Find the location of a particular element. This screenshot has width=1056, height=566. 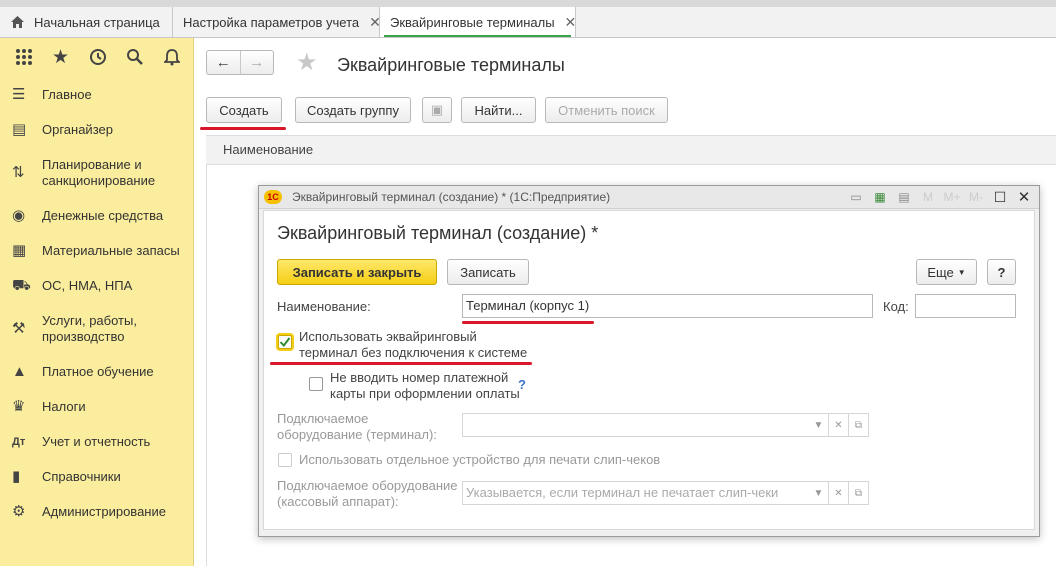

cancel-search-button: Отменить поиск is located at coordinates (606, 110).